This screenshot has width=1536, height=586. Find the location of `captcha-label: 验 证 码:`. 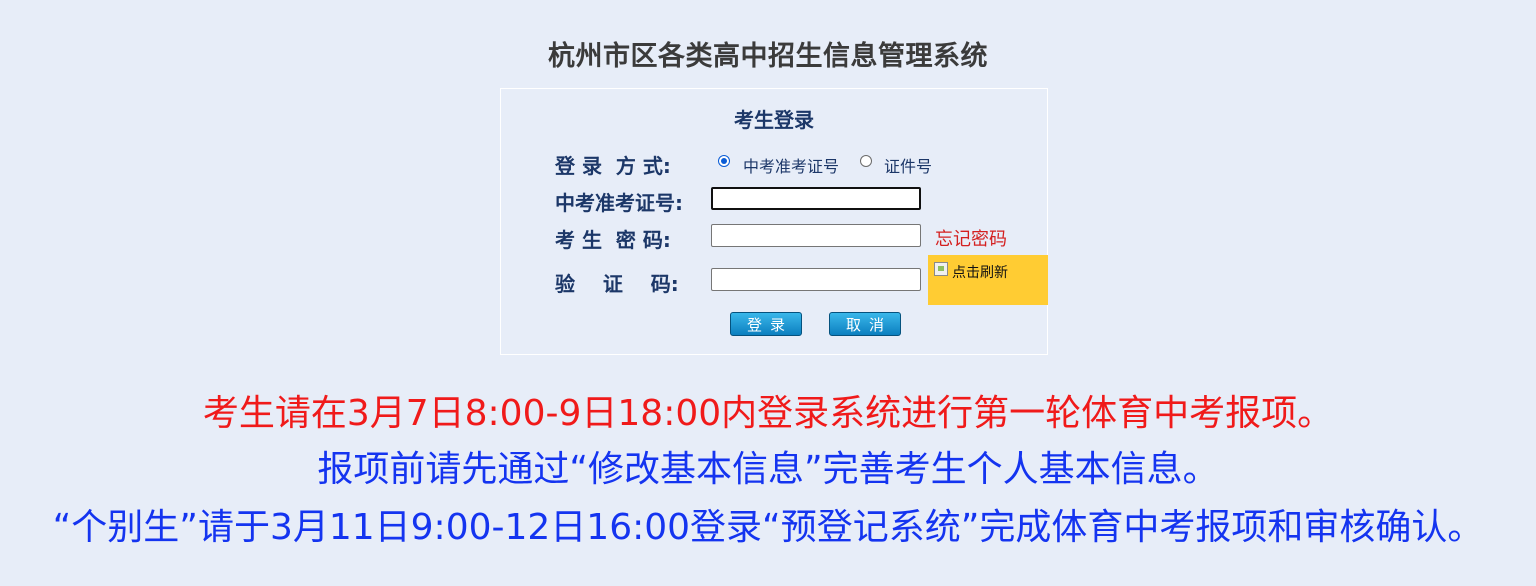

captcha-label: 验 证 码: is located at coordinates (617, 284).